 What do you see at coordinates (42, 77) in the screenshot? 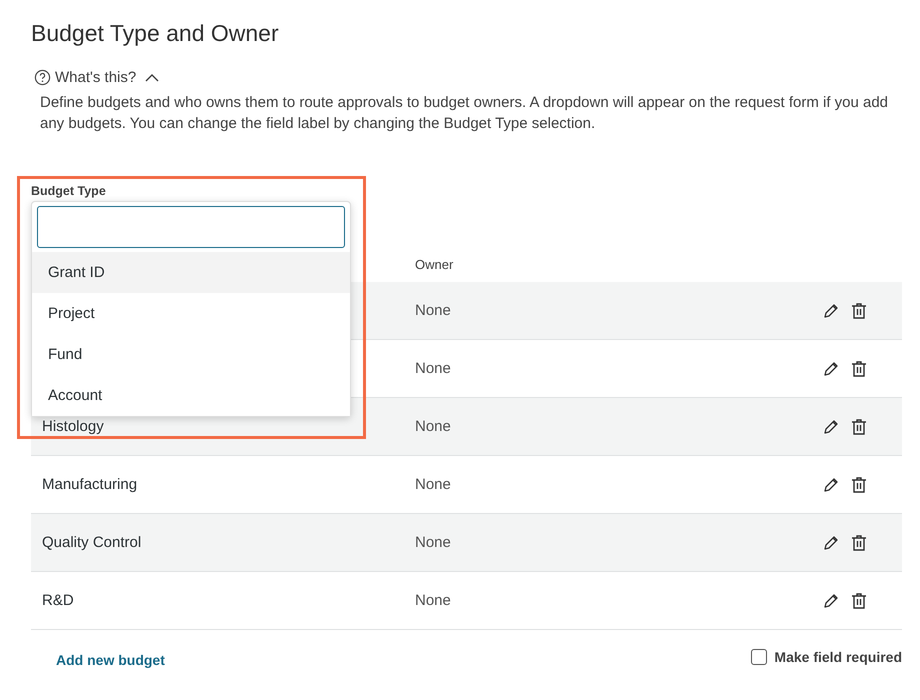
I see `help-icon` at bounding box center [42, 77].